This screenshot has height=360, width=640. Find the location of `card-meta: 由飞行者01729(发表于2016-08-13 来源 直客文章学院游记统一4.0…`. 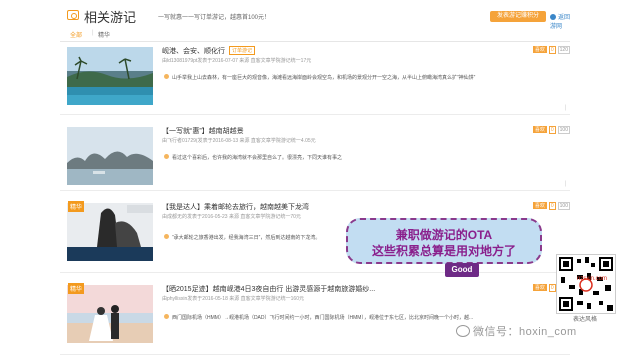

card-meta: 由飞行者01729(发表于2016-08-13 来源 直客文章学院游记统一4.0… is located at coordinates (239, 141).